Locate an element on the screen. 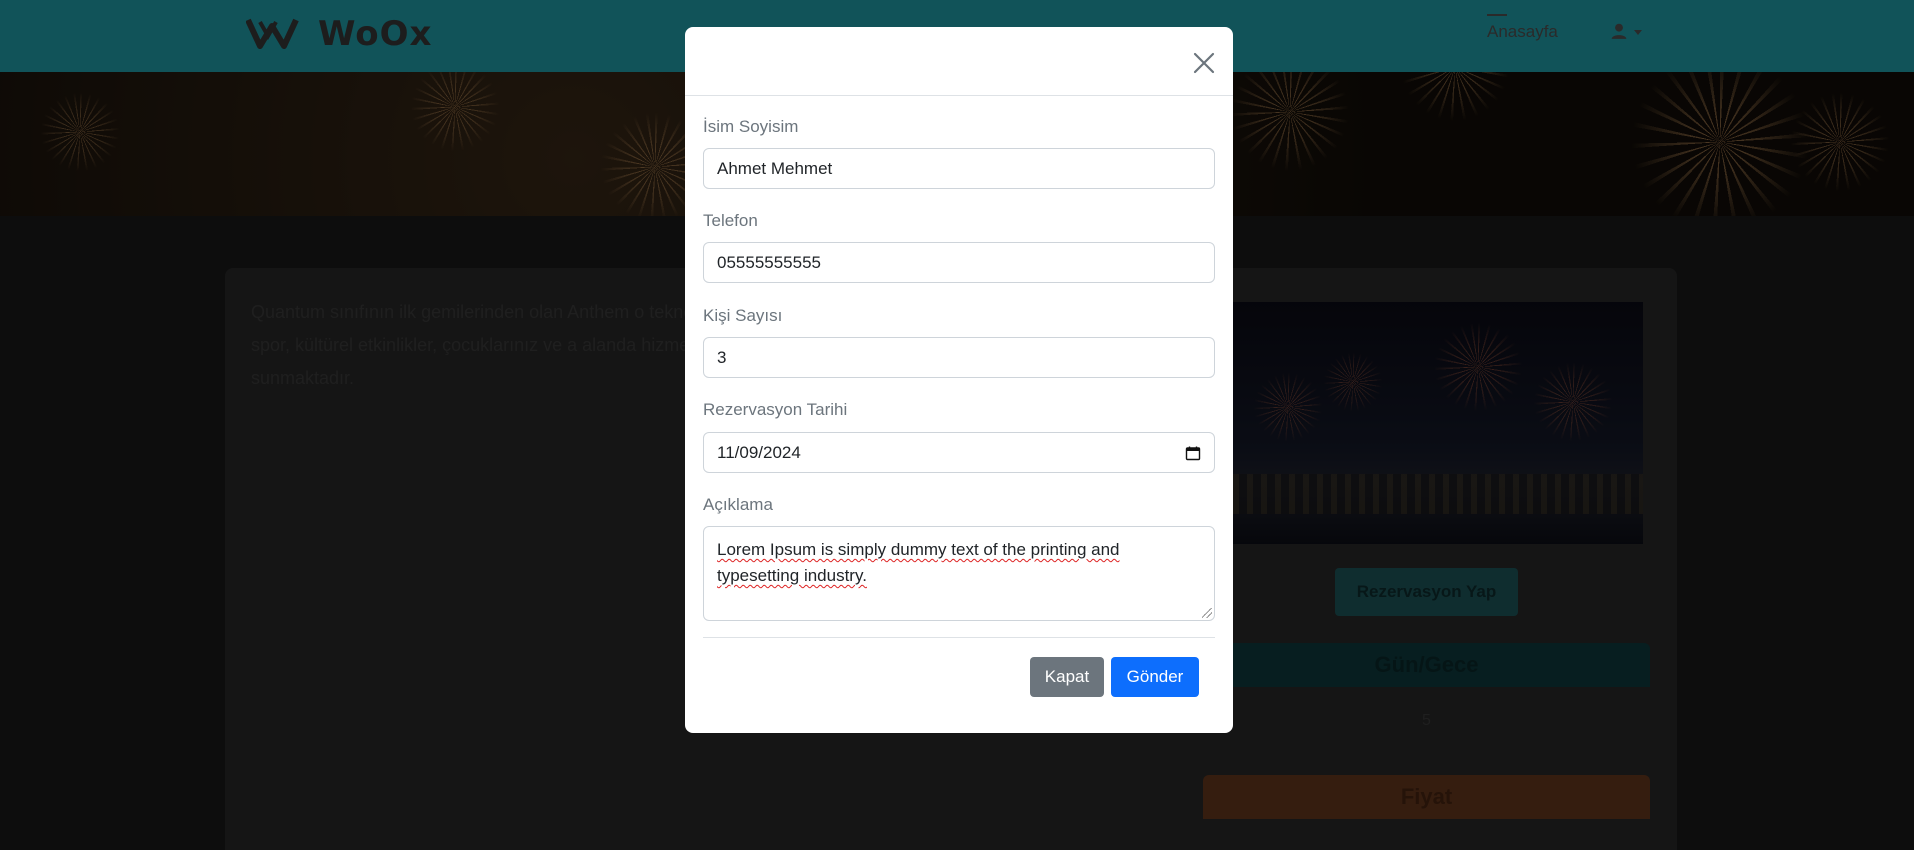  name-field-group: İsim Soyisim is located at coordinates (959, 152).